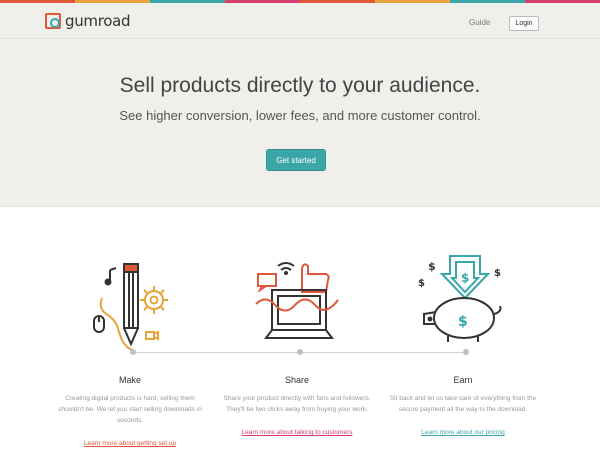 The height and width of the screenshot is (467, 600). I want to click on getting-set-up-link: Learn more about getting set up, so click(130, 443).